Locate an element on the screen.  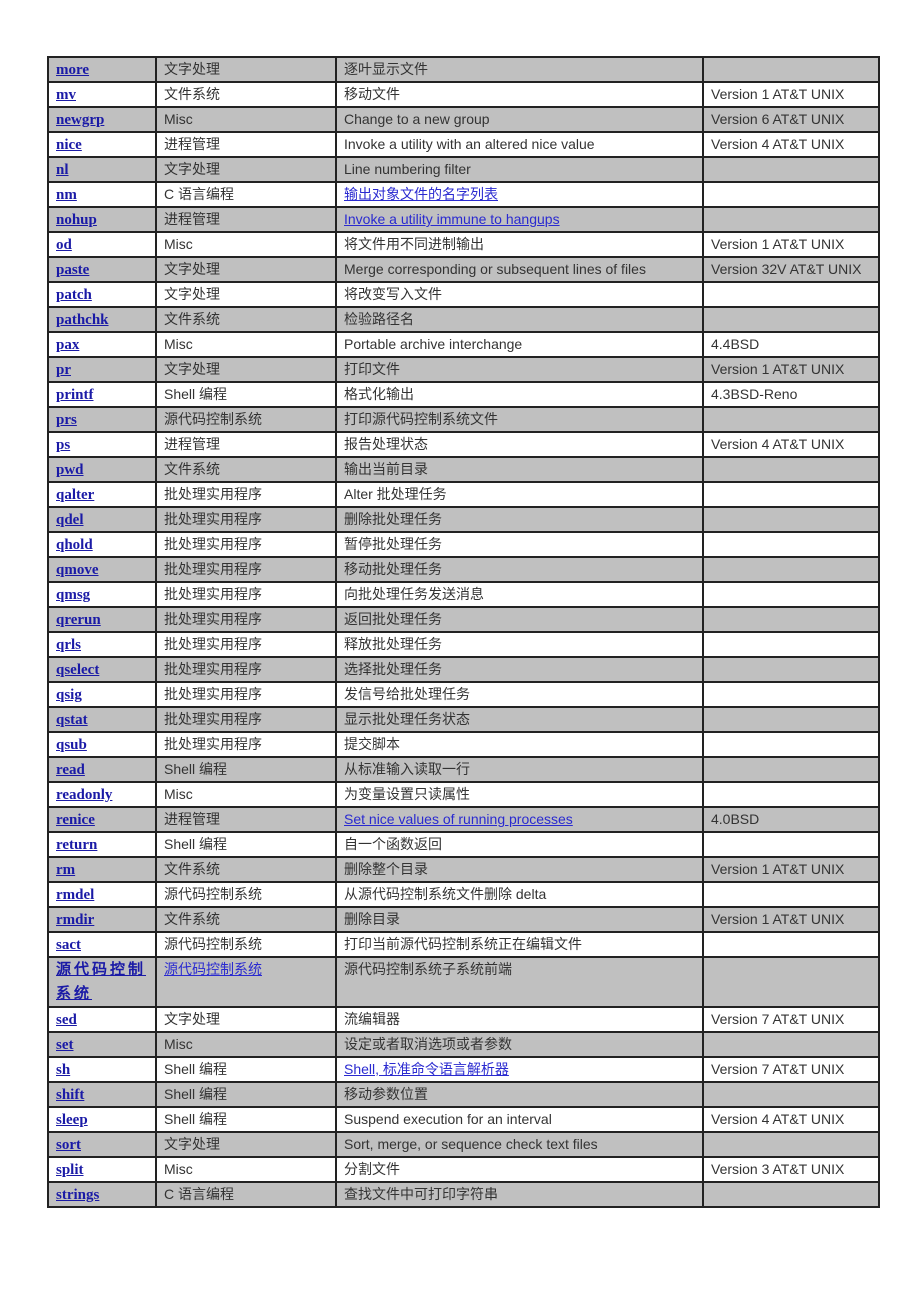
description-cell: 移动参数位置 is located at coordinates (519, 1094).